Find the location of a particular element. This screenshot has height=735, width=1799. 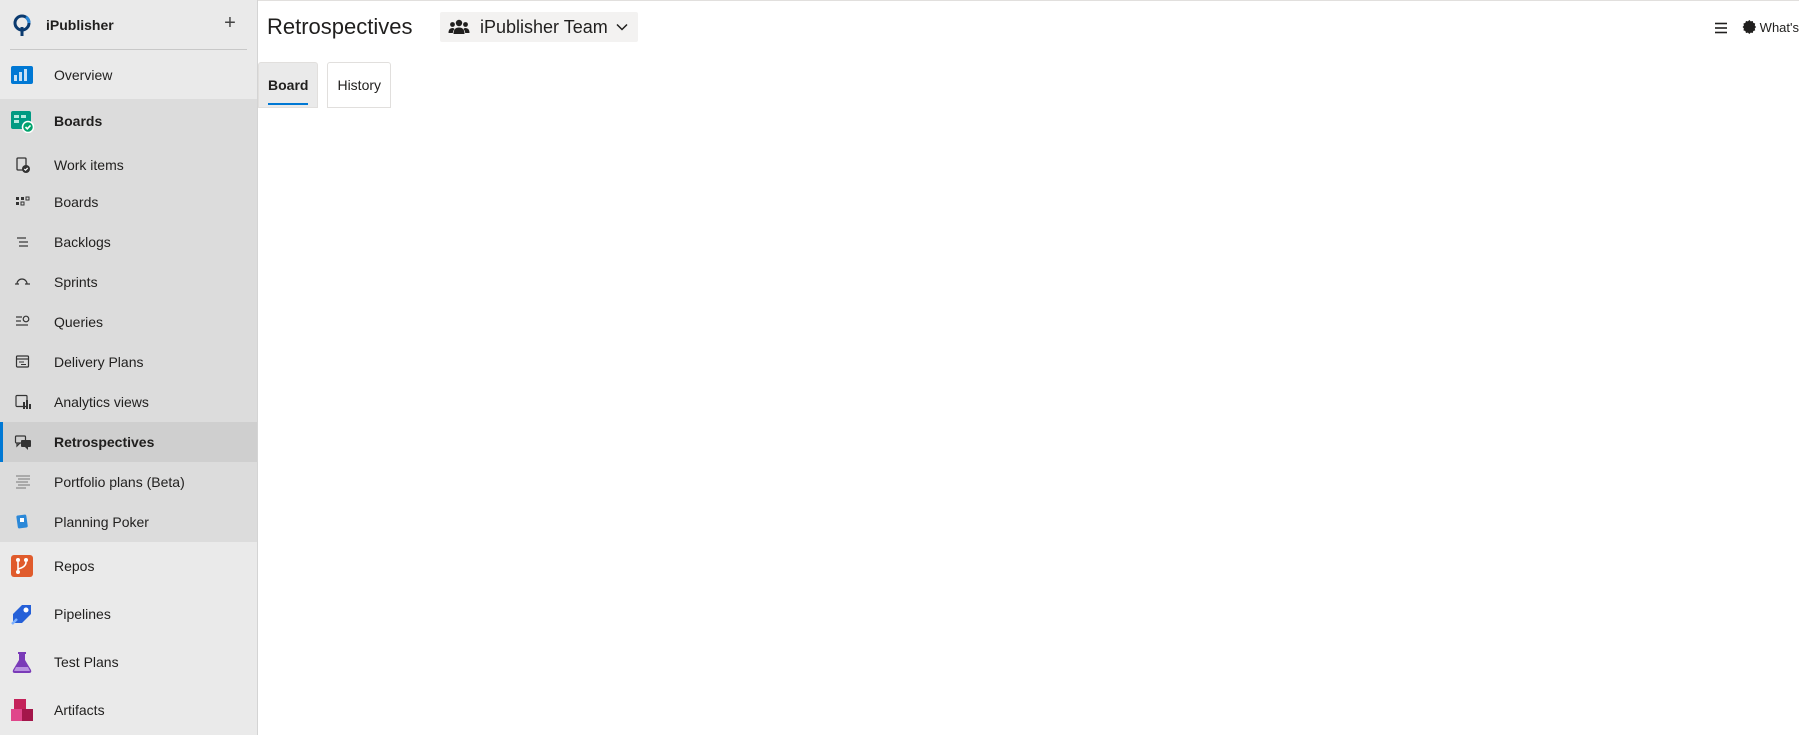

nav-portfolio-plans-label: Portfolio plans (Beta) is located at coordinates (119, 482).